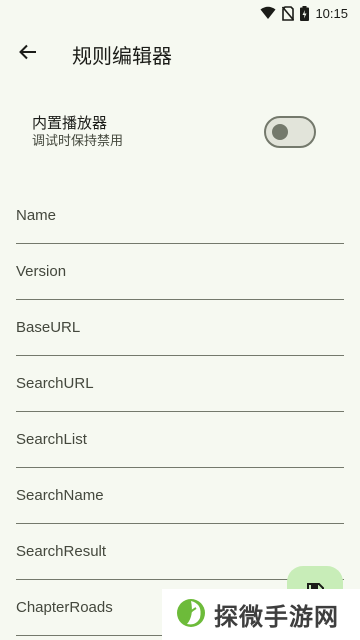  Describe the element at coordinates (180, 13) in the screenshot. I see `status-bar: 10:15` at that location.